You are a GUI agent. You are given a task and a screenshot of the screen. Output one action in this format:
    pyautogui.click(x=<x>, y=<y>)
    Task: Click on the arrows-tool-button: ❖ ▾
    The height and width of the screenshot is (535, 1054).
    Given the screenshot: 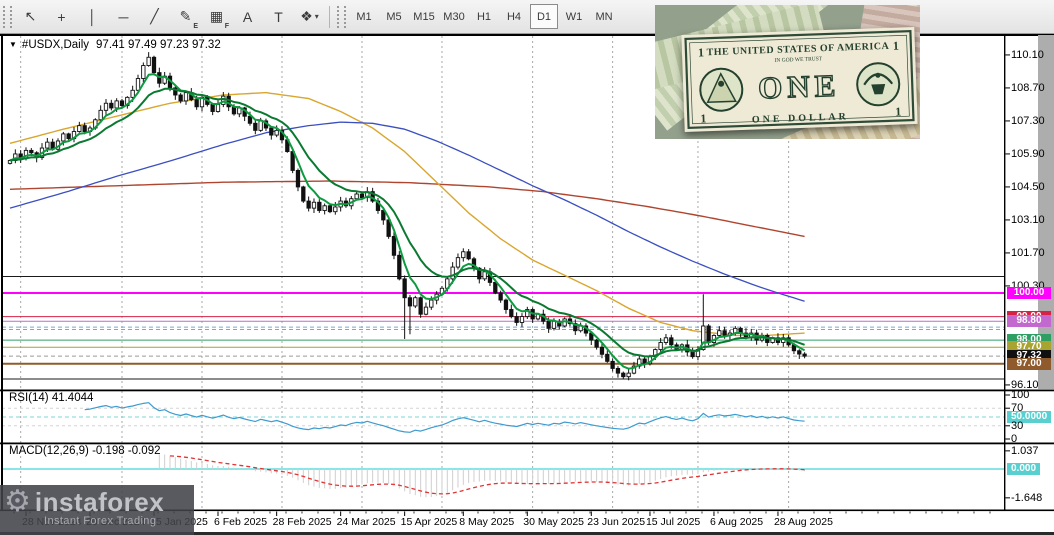 What is the action you would take?
    pyautogui.click(x=309, y=16)
    